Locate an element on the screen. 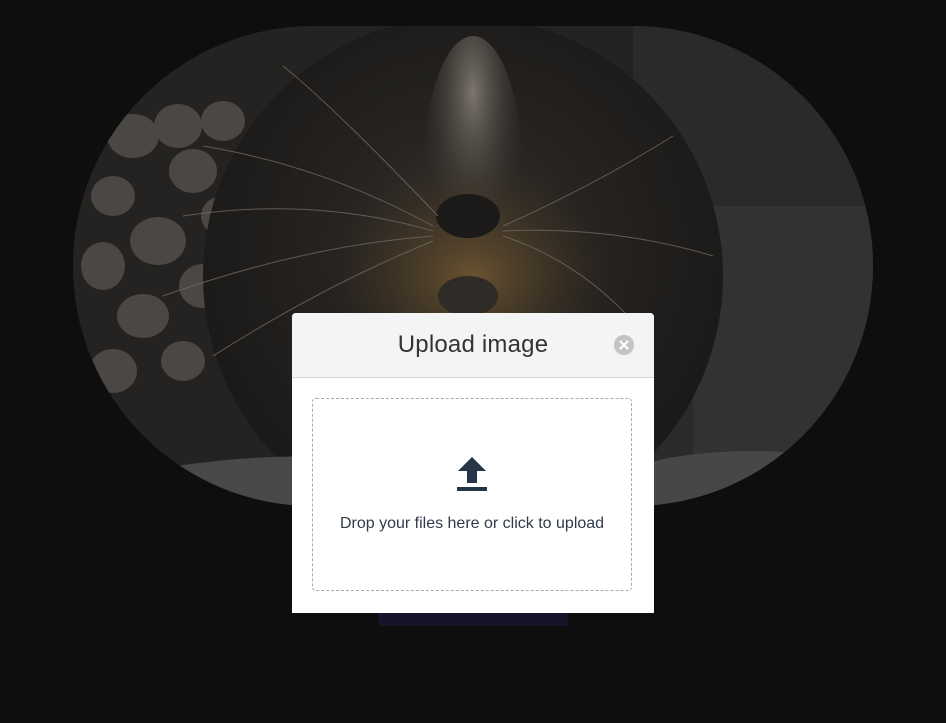 This screenshot has width=946, height=723. upload-icon is located at coordinates (472, 474).